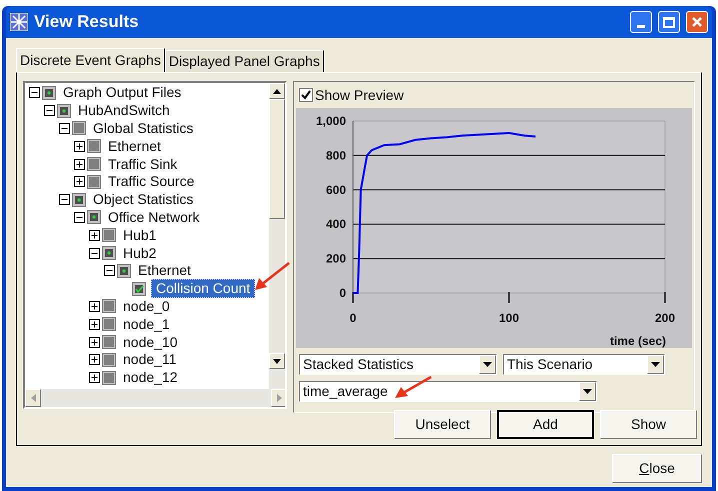 This screenshot has height=491, width=718. I want to click on window-title: View Results, so click(86, 22).